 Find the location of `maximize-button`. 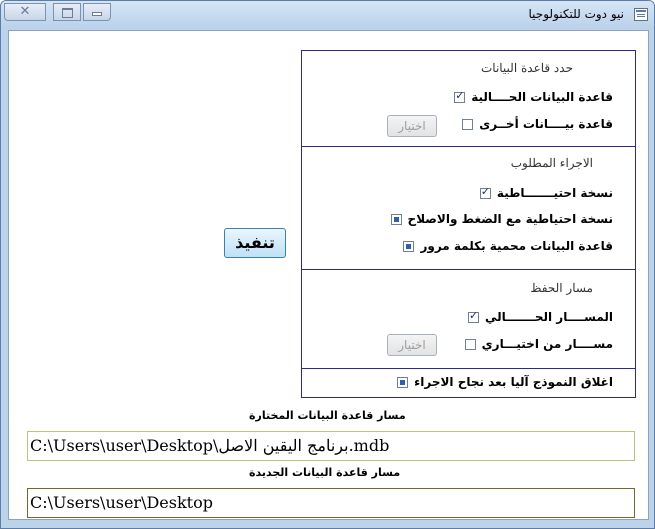

maximize-button is located at coordinates (67, 12).